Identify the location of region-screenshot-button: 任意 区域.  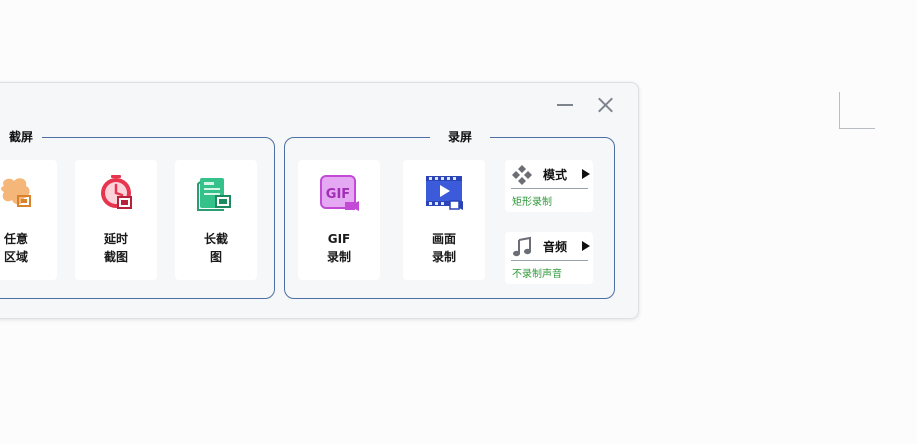
(28, 220).